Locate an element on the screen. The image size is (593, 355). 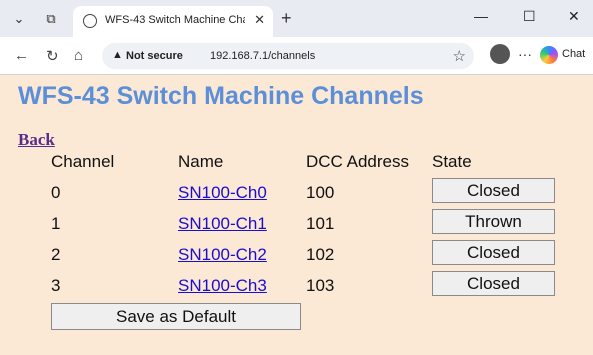
security-label: Not secure is located at coordinates (154, 56).